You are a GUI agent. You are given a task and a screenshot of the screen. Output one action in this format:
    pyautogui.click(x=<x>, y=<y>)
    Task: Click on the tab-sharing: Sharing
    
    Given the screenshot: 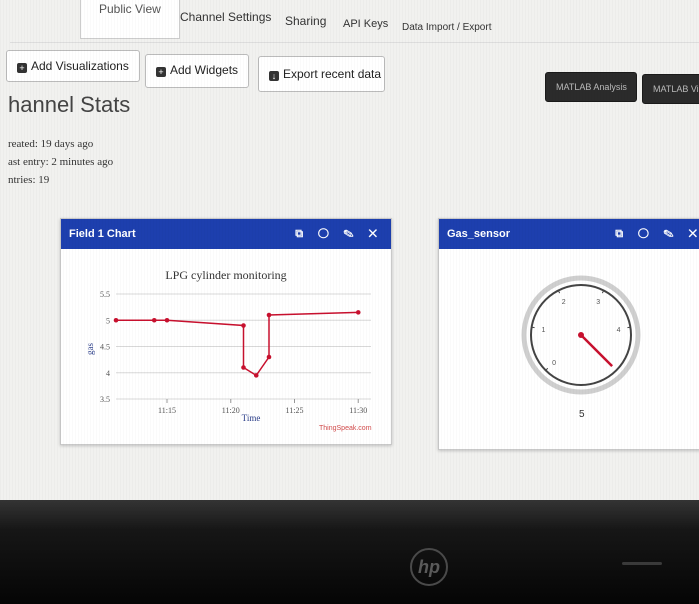 What is the action you would take?
    pyautogui.click(x=305, y=21)
    